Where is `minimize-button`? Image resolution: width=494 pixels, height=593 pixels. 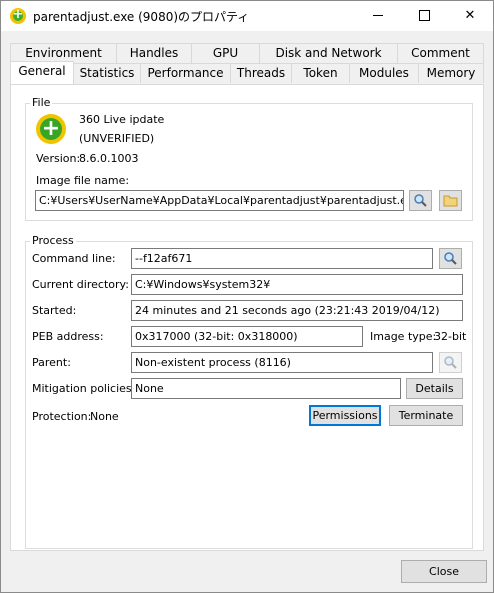
minimize-button is located at coordinates (378, 16).